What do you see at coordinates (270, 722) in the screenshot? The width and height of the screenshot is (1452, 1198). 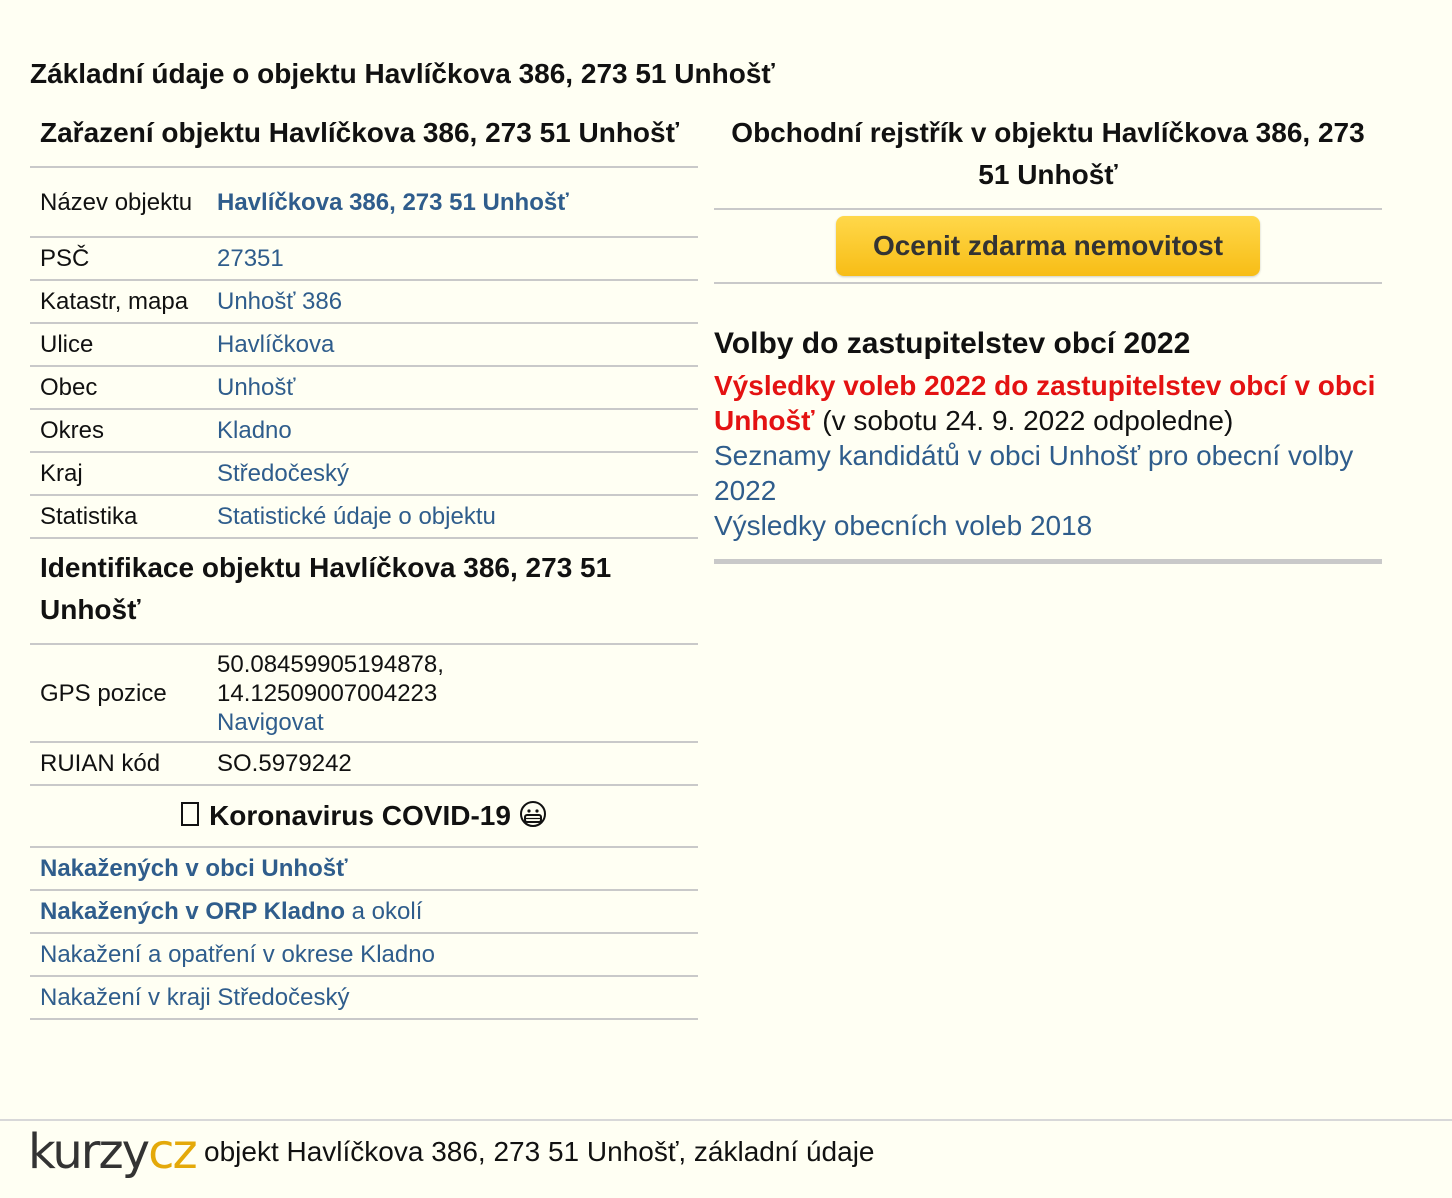 I see `navigate-link: Navigovat` at bounding box center [270, 722].